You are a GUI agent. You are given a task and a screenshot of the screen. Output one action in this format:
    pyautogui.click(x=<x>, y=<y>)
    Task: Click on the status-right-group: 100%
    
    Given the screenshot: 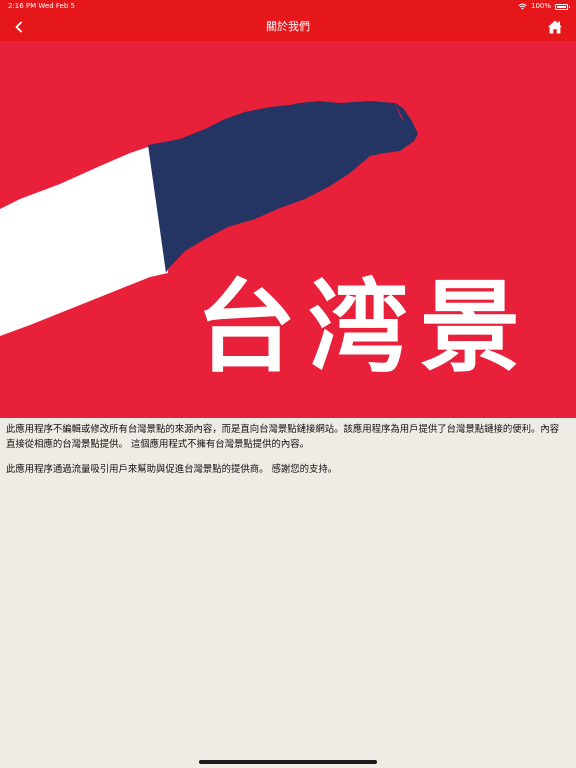 What is the action you would take?
    pyautogui.click(x=544, y=6)
    